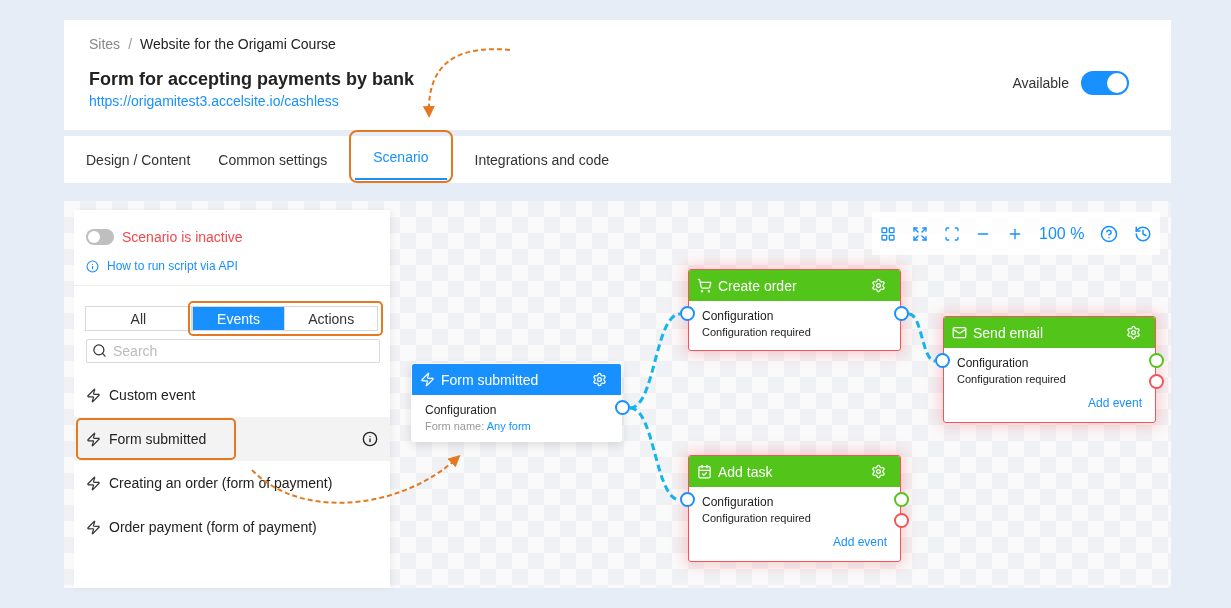 This screenshot has width=1231, height=608. I want to click on help-icon, so click(1109, 233).